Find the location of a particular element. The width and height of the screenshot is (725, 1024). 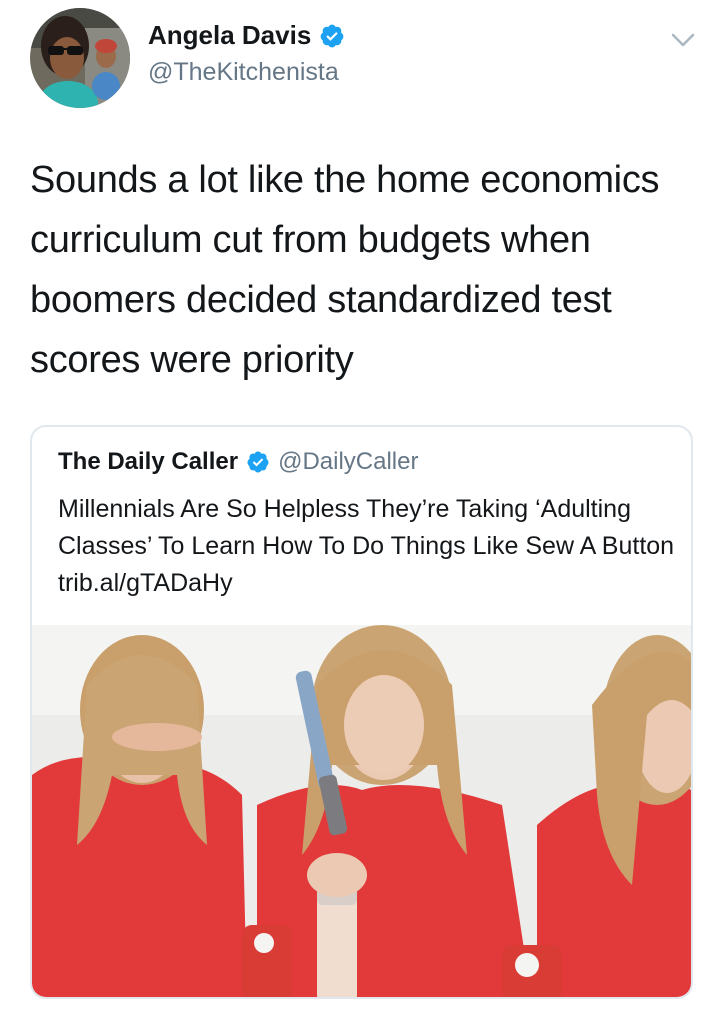

avatar-photo is located at coordinates (80, 58).